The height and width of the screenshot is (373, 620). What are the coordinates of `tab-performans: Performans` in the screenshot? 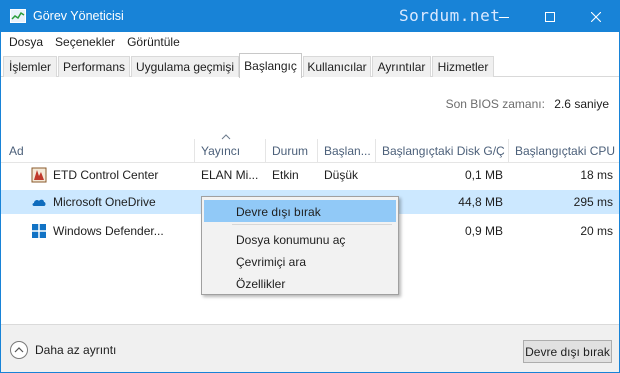 It's located at (94, 66).